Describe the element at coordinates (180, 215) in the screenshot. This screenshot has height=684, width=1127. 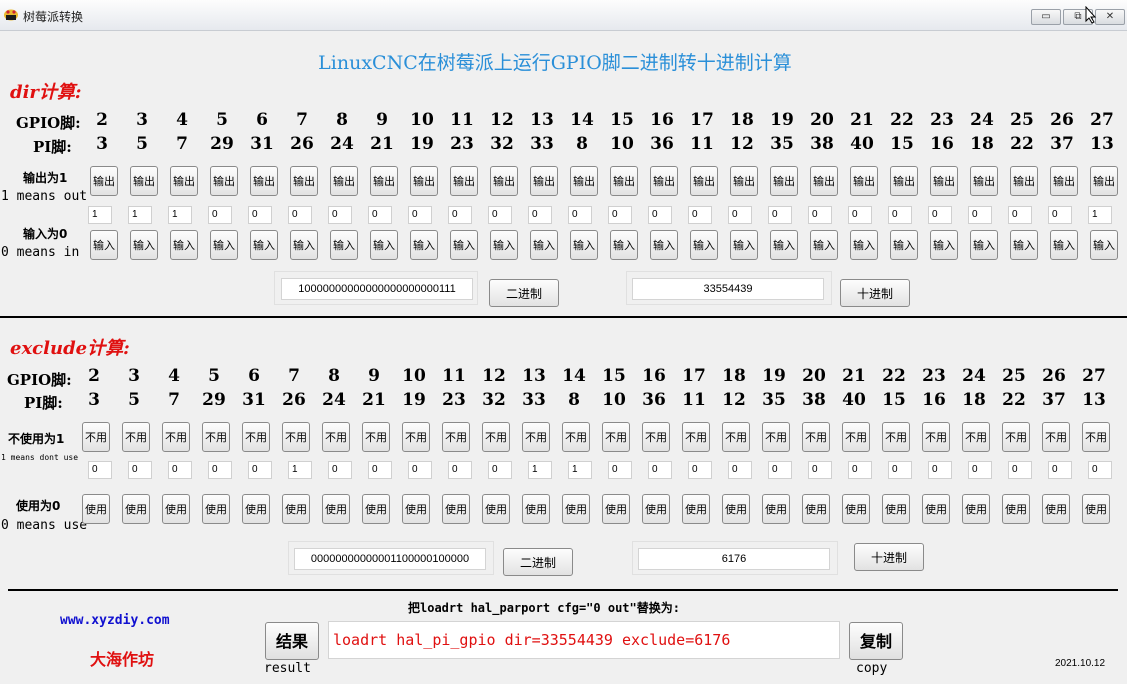
I see `dir-bit-field: 1` at that location.